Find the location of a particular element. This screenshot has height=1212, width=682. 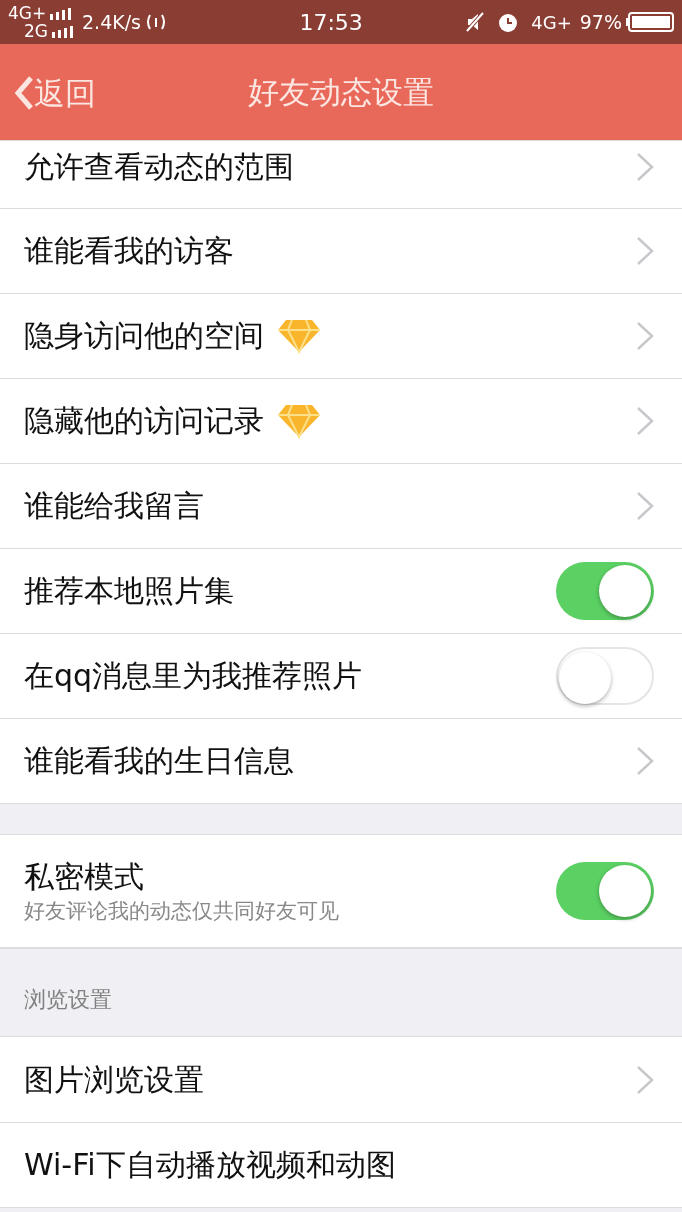

battery-icon is located at coordinates (650, 22).